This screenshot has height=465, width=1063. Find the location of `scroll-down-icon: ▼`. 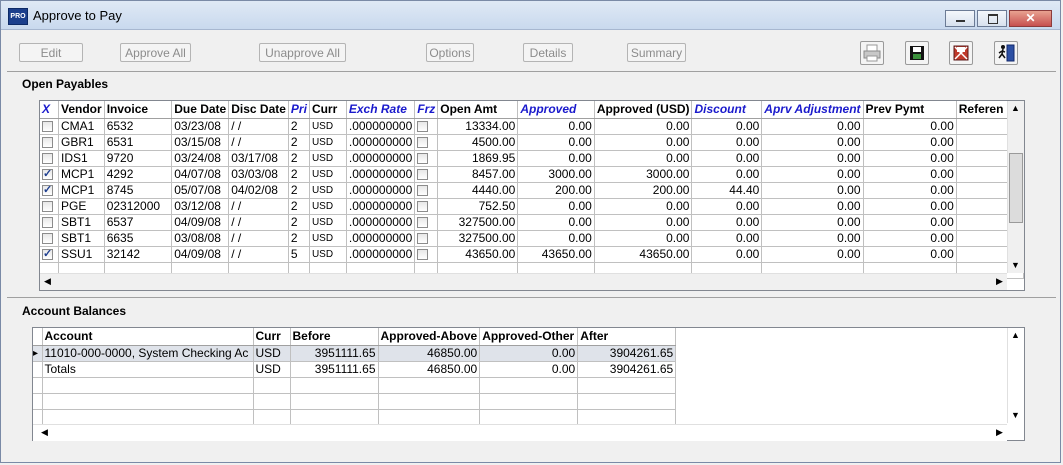

scroll-down-icon: ▼ is located at coordinates (1015, 415).